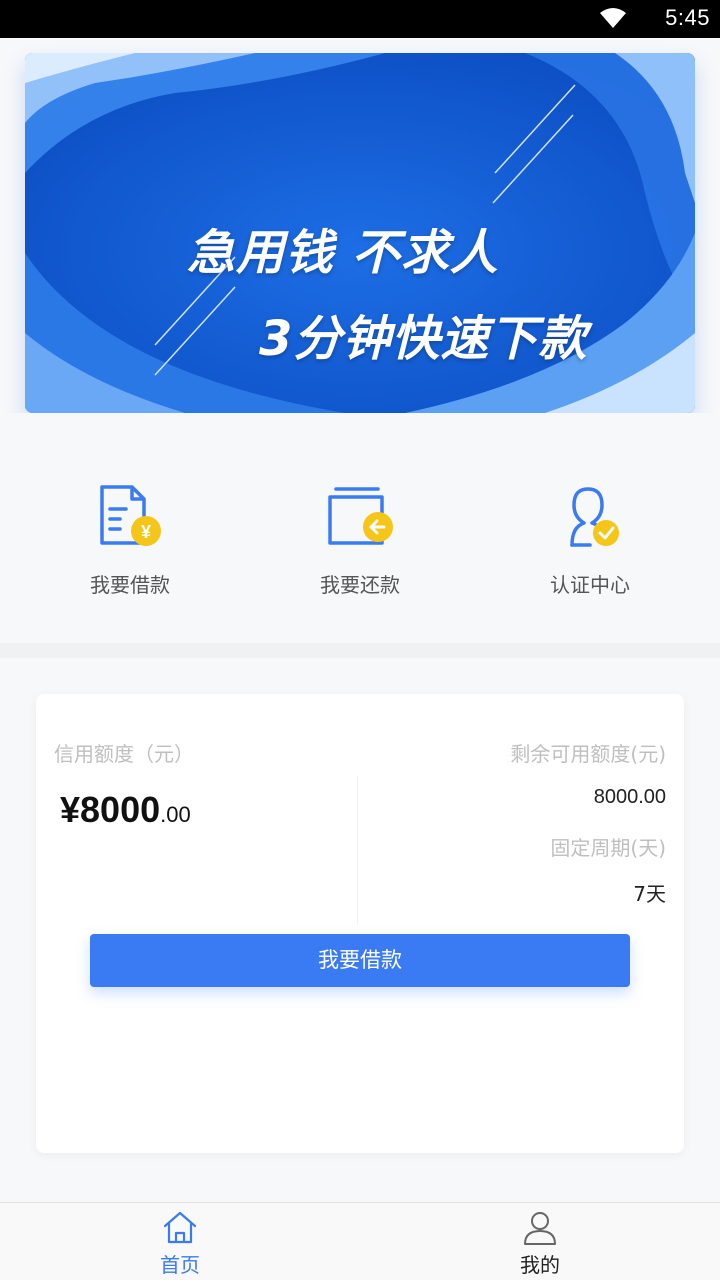 The height and width of the screenshot is (1280, 720). What do you see at coordinates (629, 797) in the screenshot?
I see `remaining-limit-value: 8000.00` at bounding box center [629, 797].